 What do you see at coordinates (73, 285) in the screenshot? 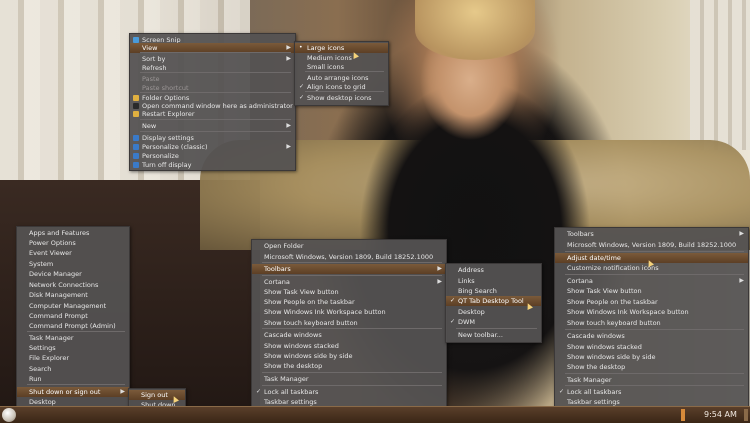
I see `menu-item-network-connections: Network Connections` at bounding box center [73, 285].